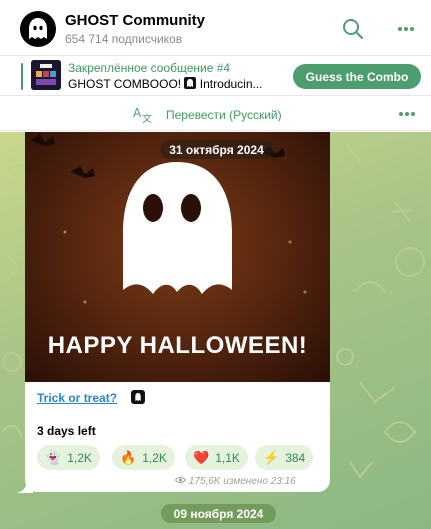 The image size is (431, 529). Describe the element at coordinates (135, 20) in the screenshot. I see `channel-title: GHOST Community` at that location.